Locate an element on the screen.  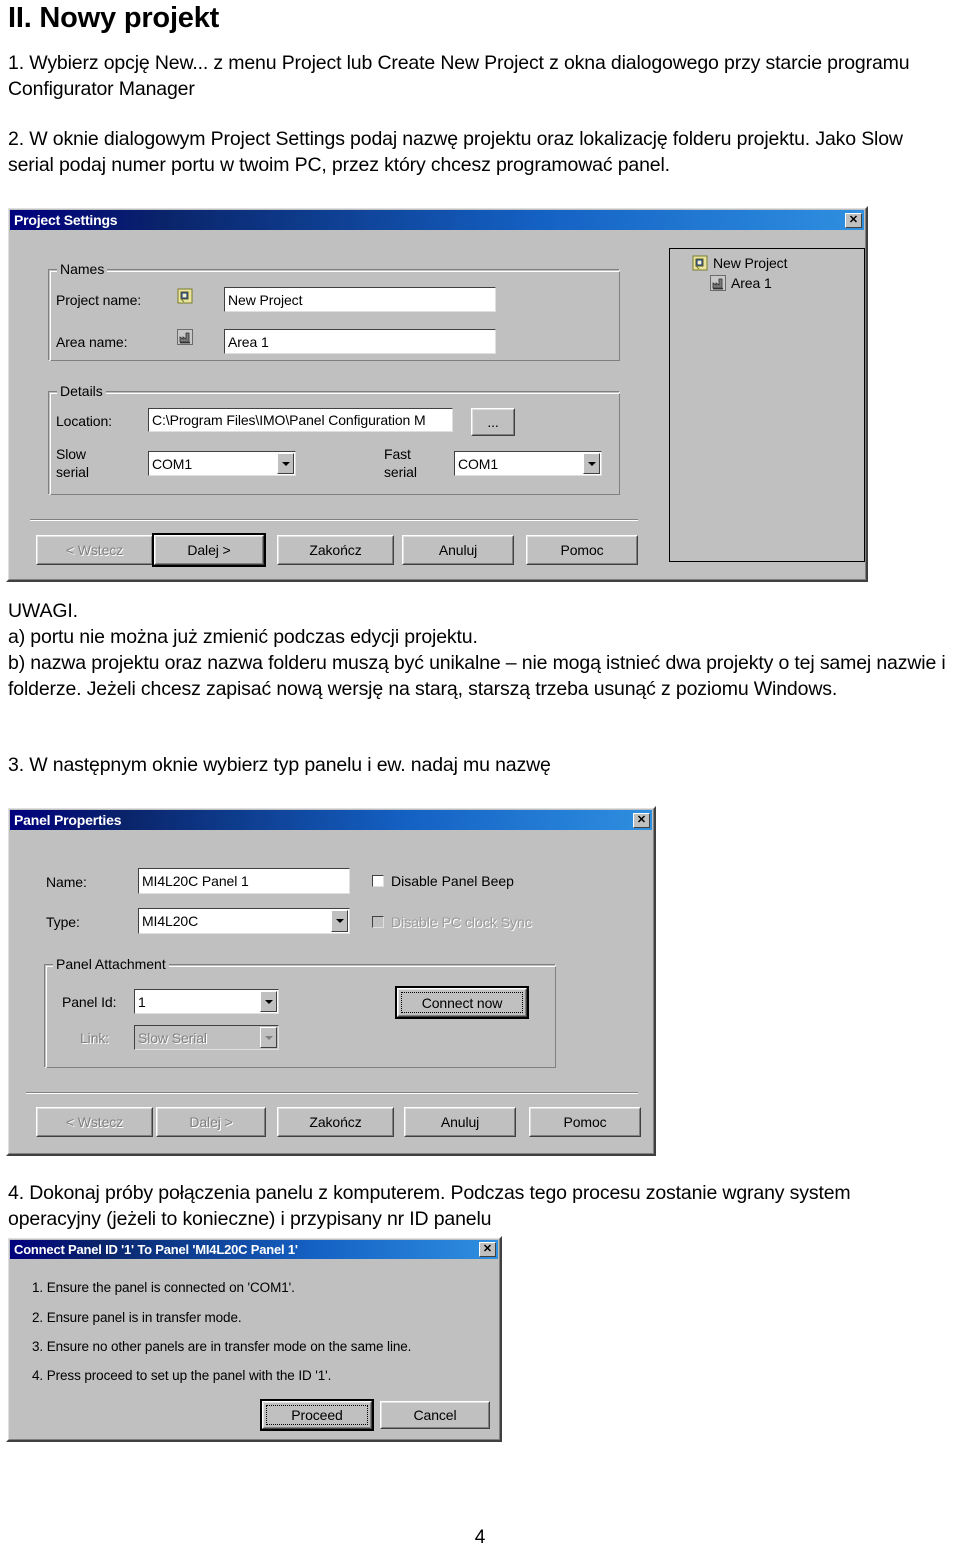
disable-panel-beep-label: Disable Panel Beep is located at coordinates (452, 881).